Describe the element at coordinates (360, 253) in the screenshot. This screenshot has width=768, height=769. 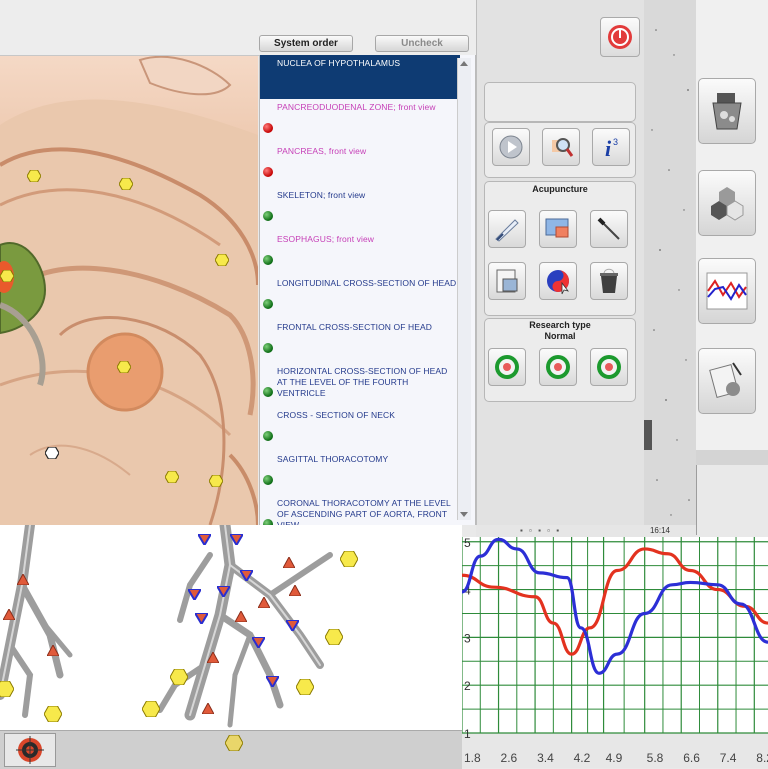
I see `list-item: ESOPHAGUS; front view` at that location.